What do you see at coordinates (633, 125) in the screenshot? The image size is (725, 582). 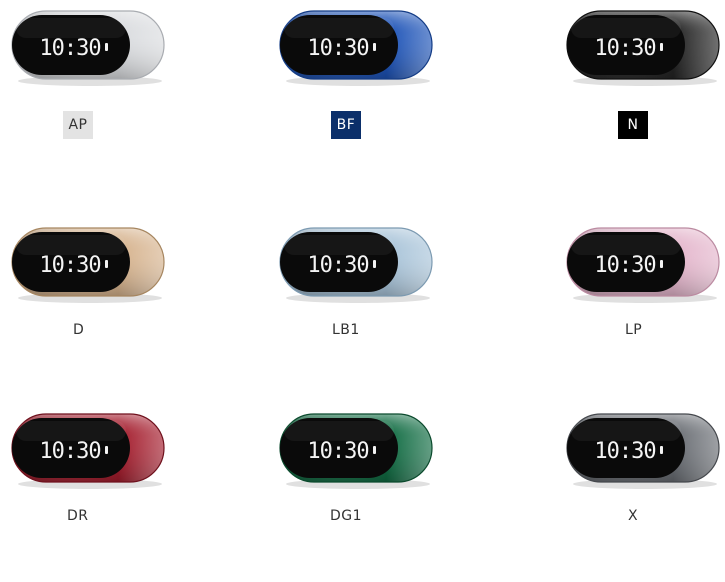 I see `variant-code-label: N` at bounding box center [633, 125].